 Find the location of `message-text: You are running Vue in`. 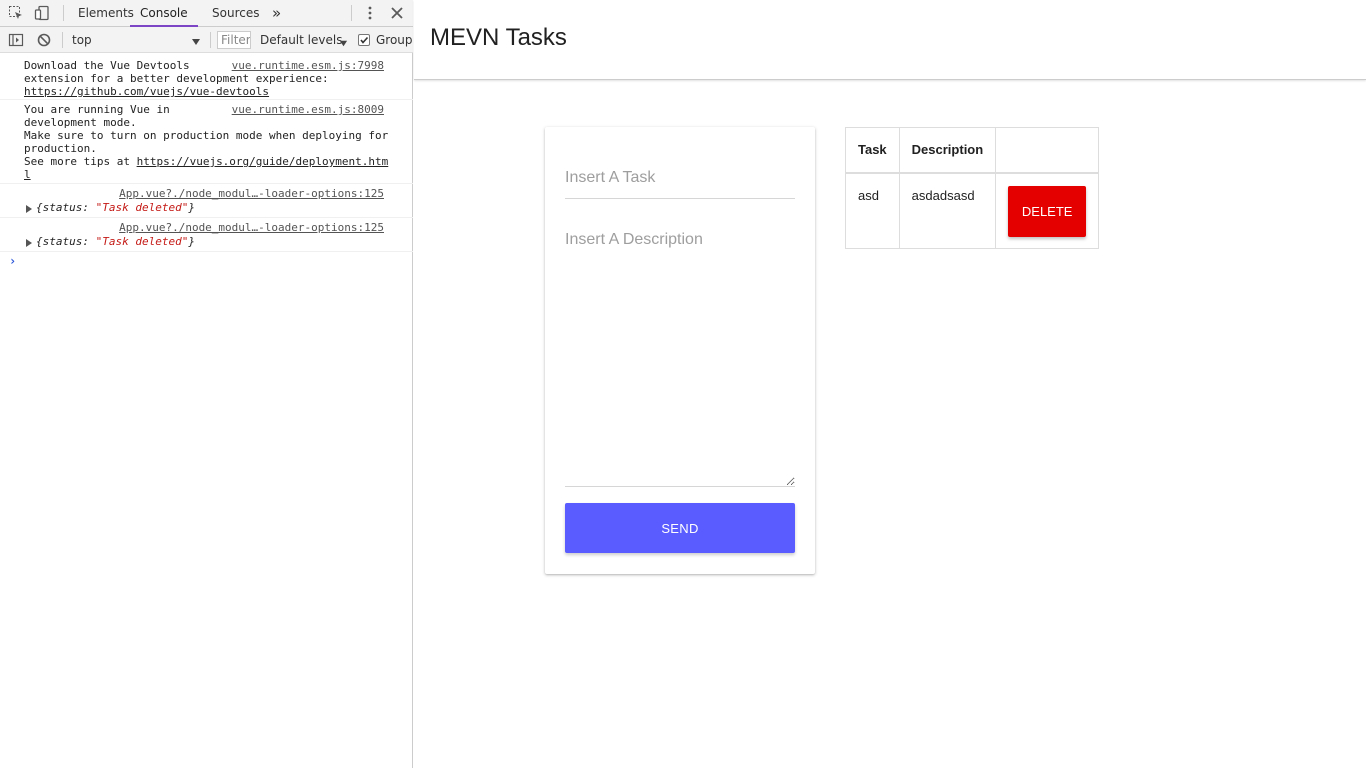

message-text: You are running Vue in is located at coordinates (97, 109).